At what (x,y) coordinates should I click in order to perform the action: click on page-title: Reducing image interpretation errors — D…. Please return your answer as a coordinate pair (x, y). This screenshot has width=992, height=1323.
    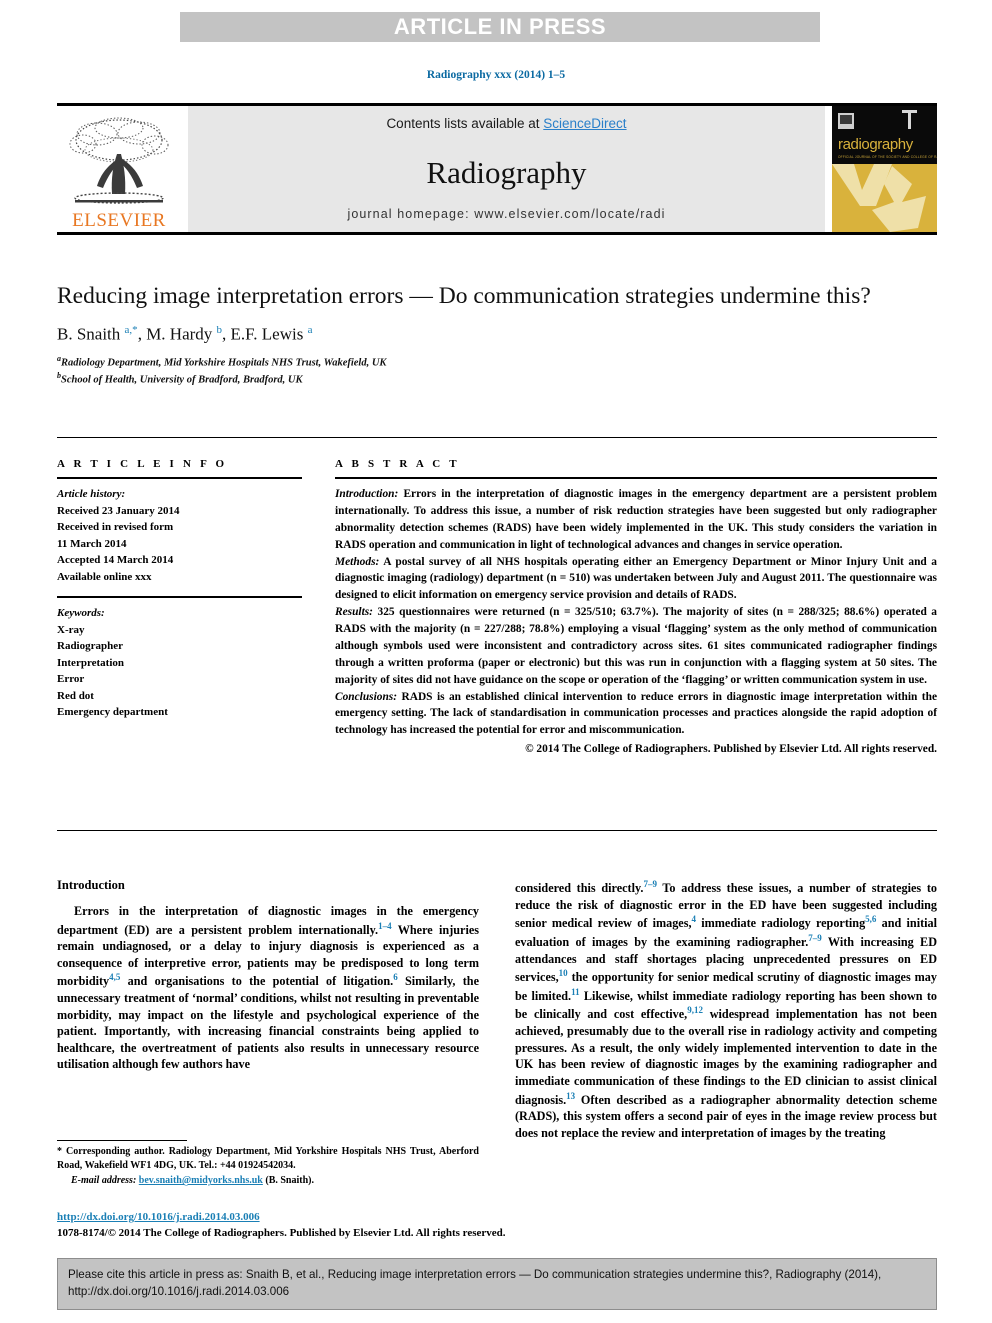
    Looking at the image, I should click on (464, 296).